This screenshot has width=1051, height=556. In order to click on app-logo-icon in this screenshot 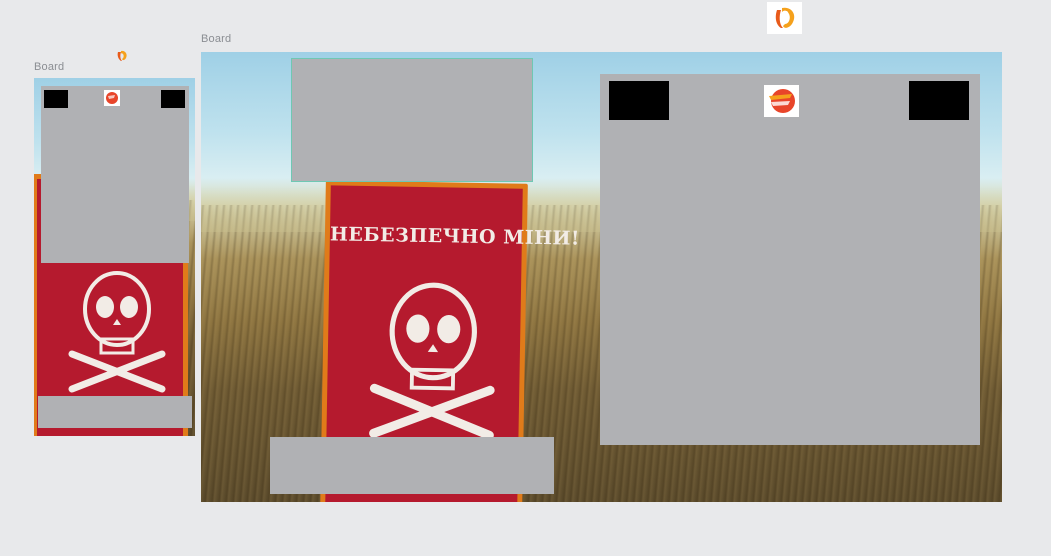, I will do `click(784, 18)`.